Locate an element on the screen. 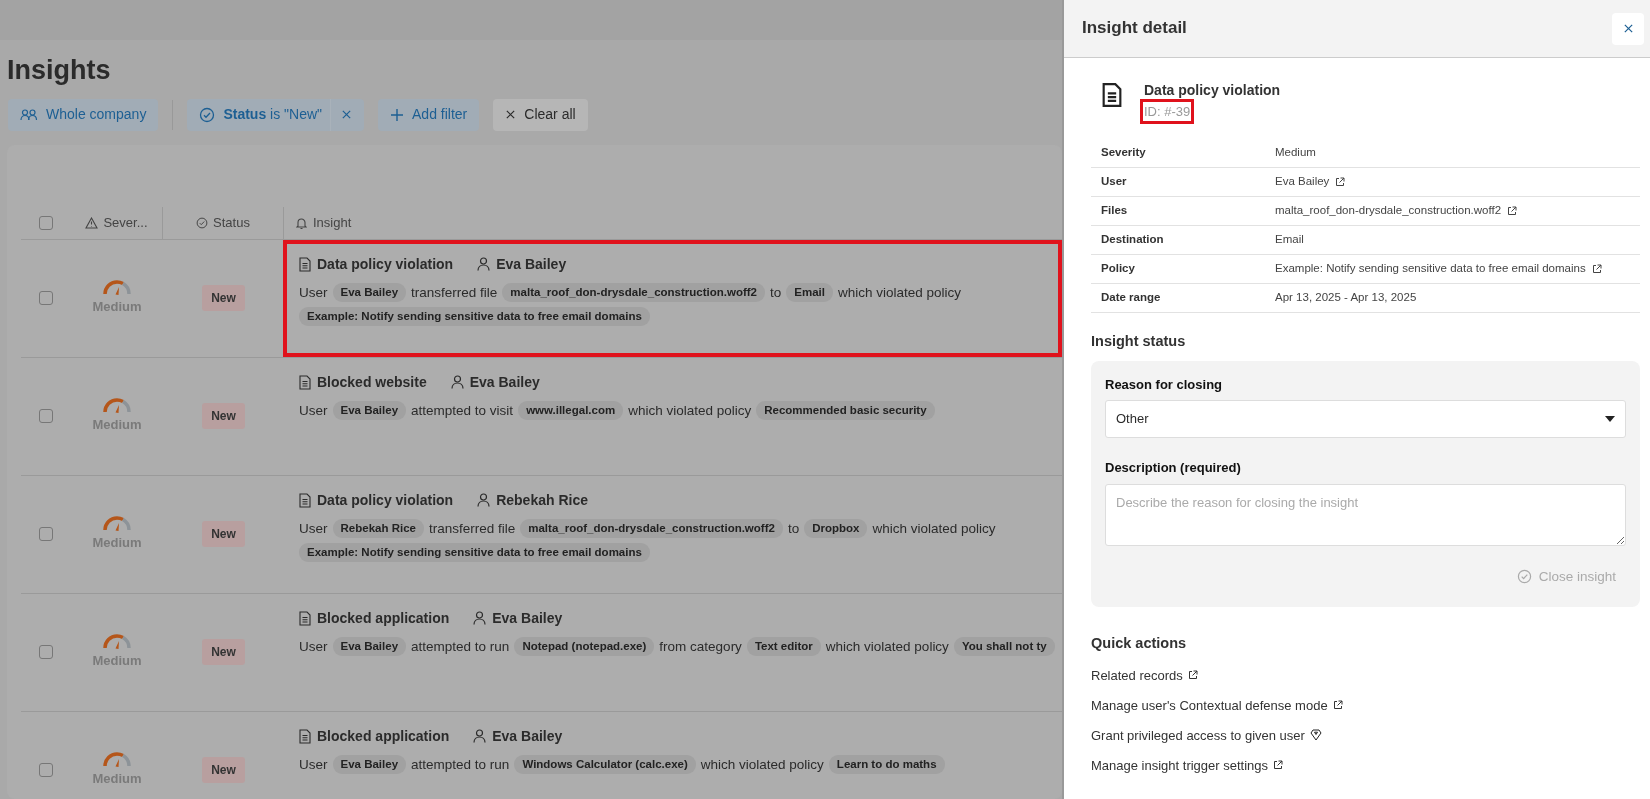 The width and height of the screenshot is (1650, 799). warning-icon is located at coordinates (92, 223).